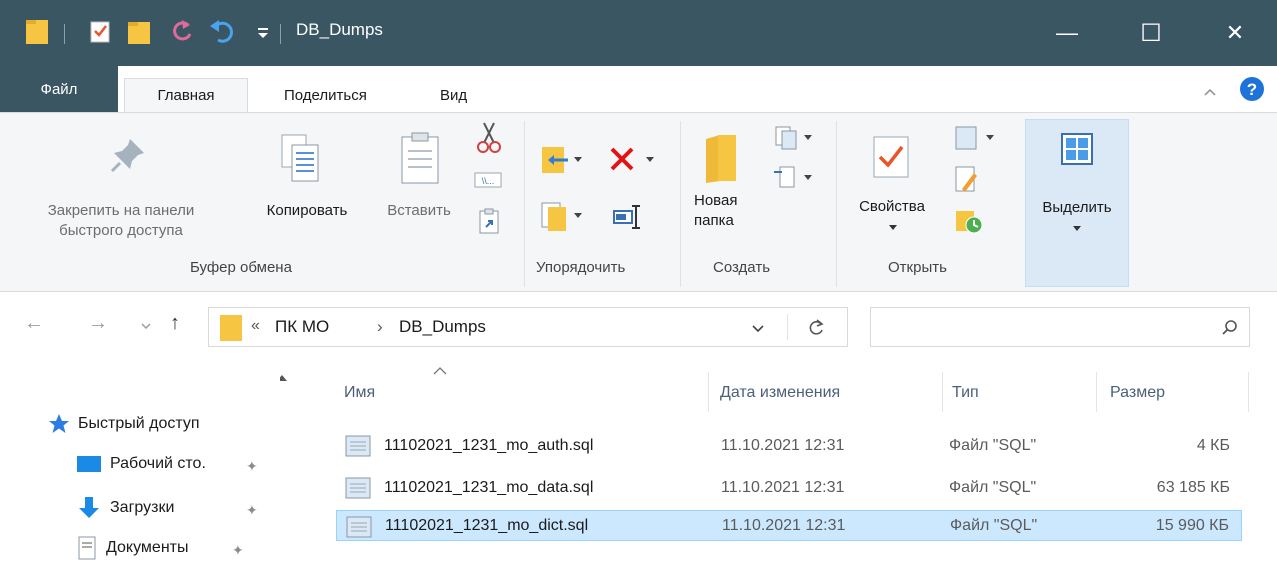 This screenshot has width=1277, height=563. Describe the element at coordinates (175, 323) in the screenshot. I see `up-arrow-icon: ↑` at that location.